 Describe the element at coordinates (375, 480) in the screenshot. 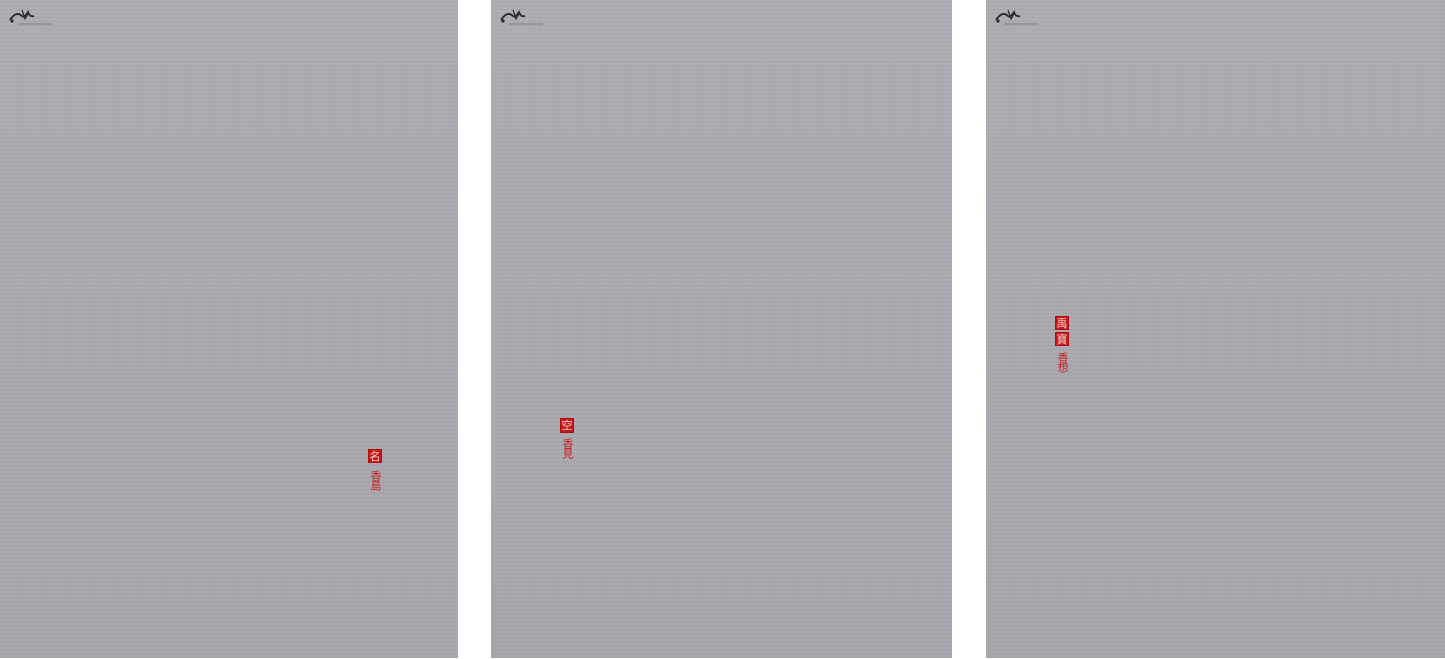

I see `calligraphy-signature: 香島` at that location.